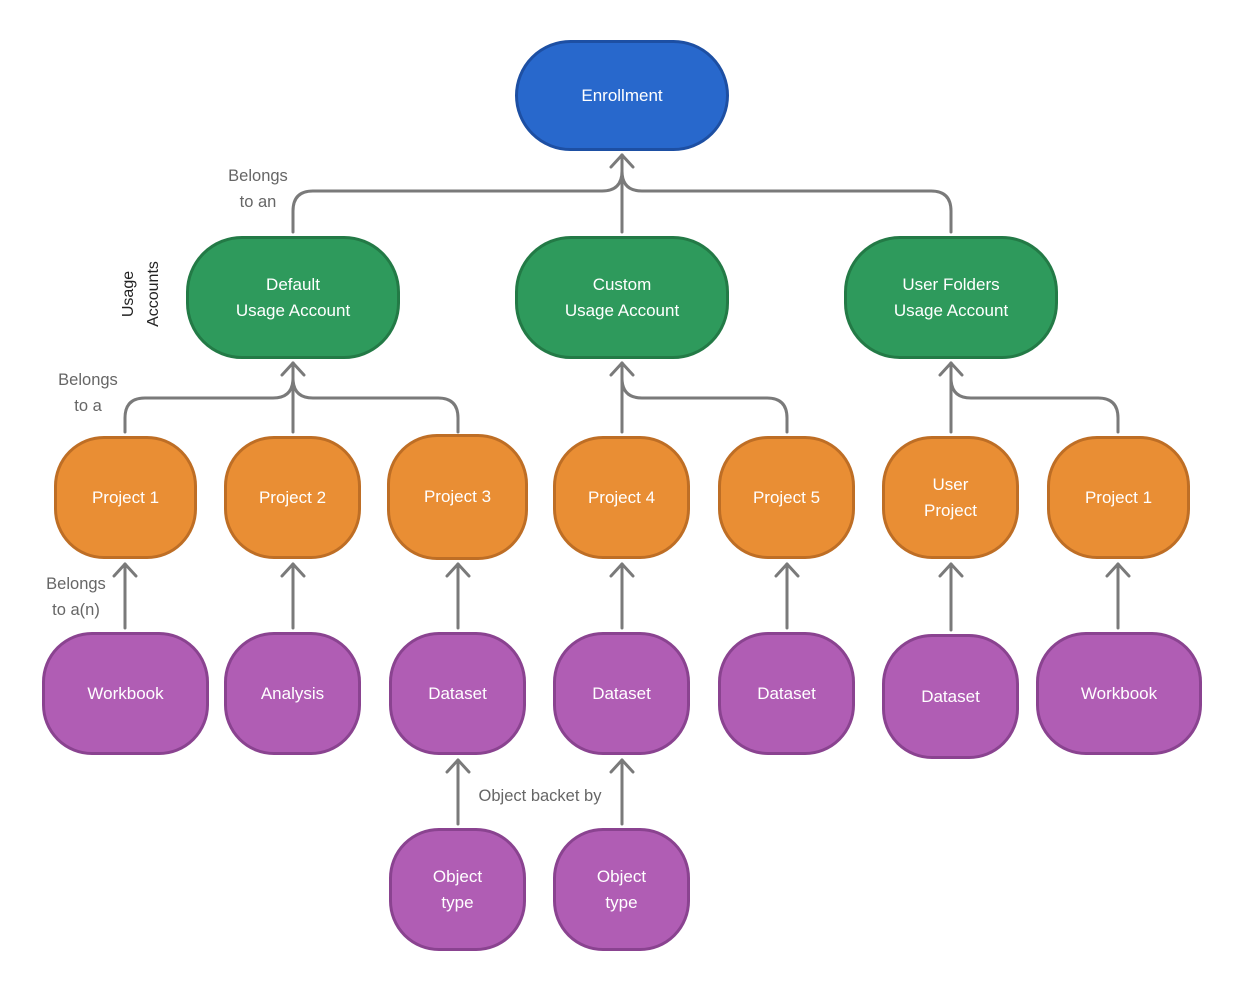 This screenshot has height=992, width=1250. Describe the element at coordinates (950, 696) in the screenshot. I see `node-dataset-user-project: Dataset` at that location.